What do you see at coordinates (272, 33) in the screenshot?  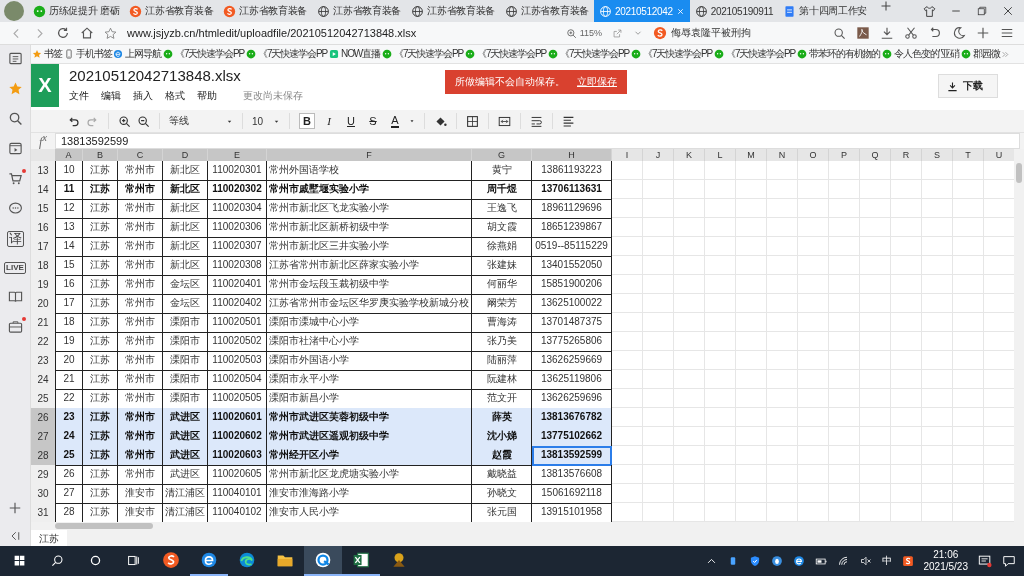 I see `address-field: www.jsjyzb.cn/htmledit/uploadfile/20210512042713848.xlsx` at bounding box center [272, 33].